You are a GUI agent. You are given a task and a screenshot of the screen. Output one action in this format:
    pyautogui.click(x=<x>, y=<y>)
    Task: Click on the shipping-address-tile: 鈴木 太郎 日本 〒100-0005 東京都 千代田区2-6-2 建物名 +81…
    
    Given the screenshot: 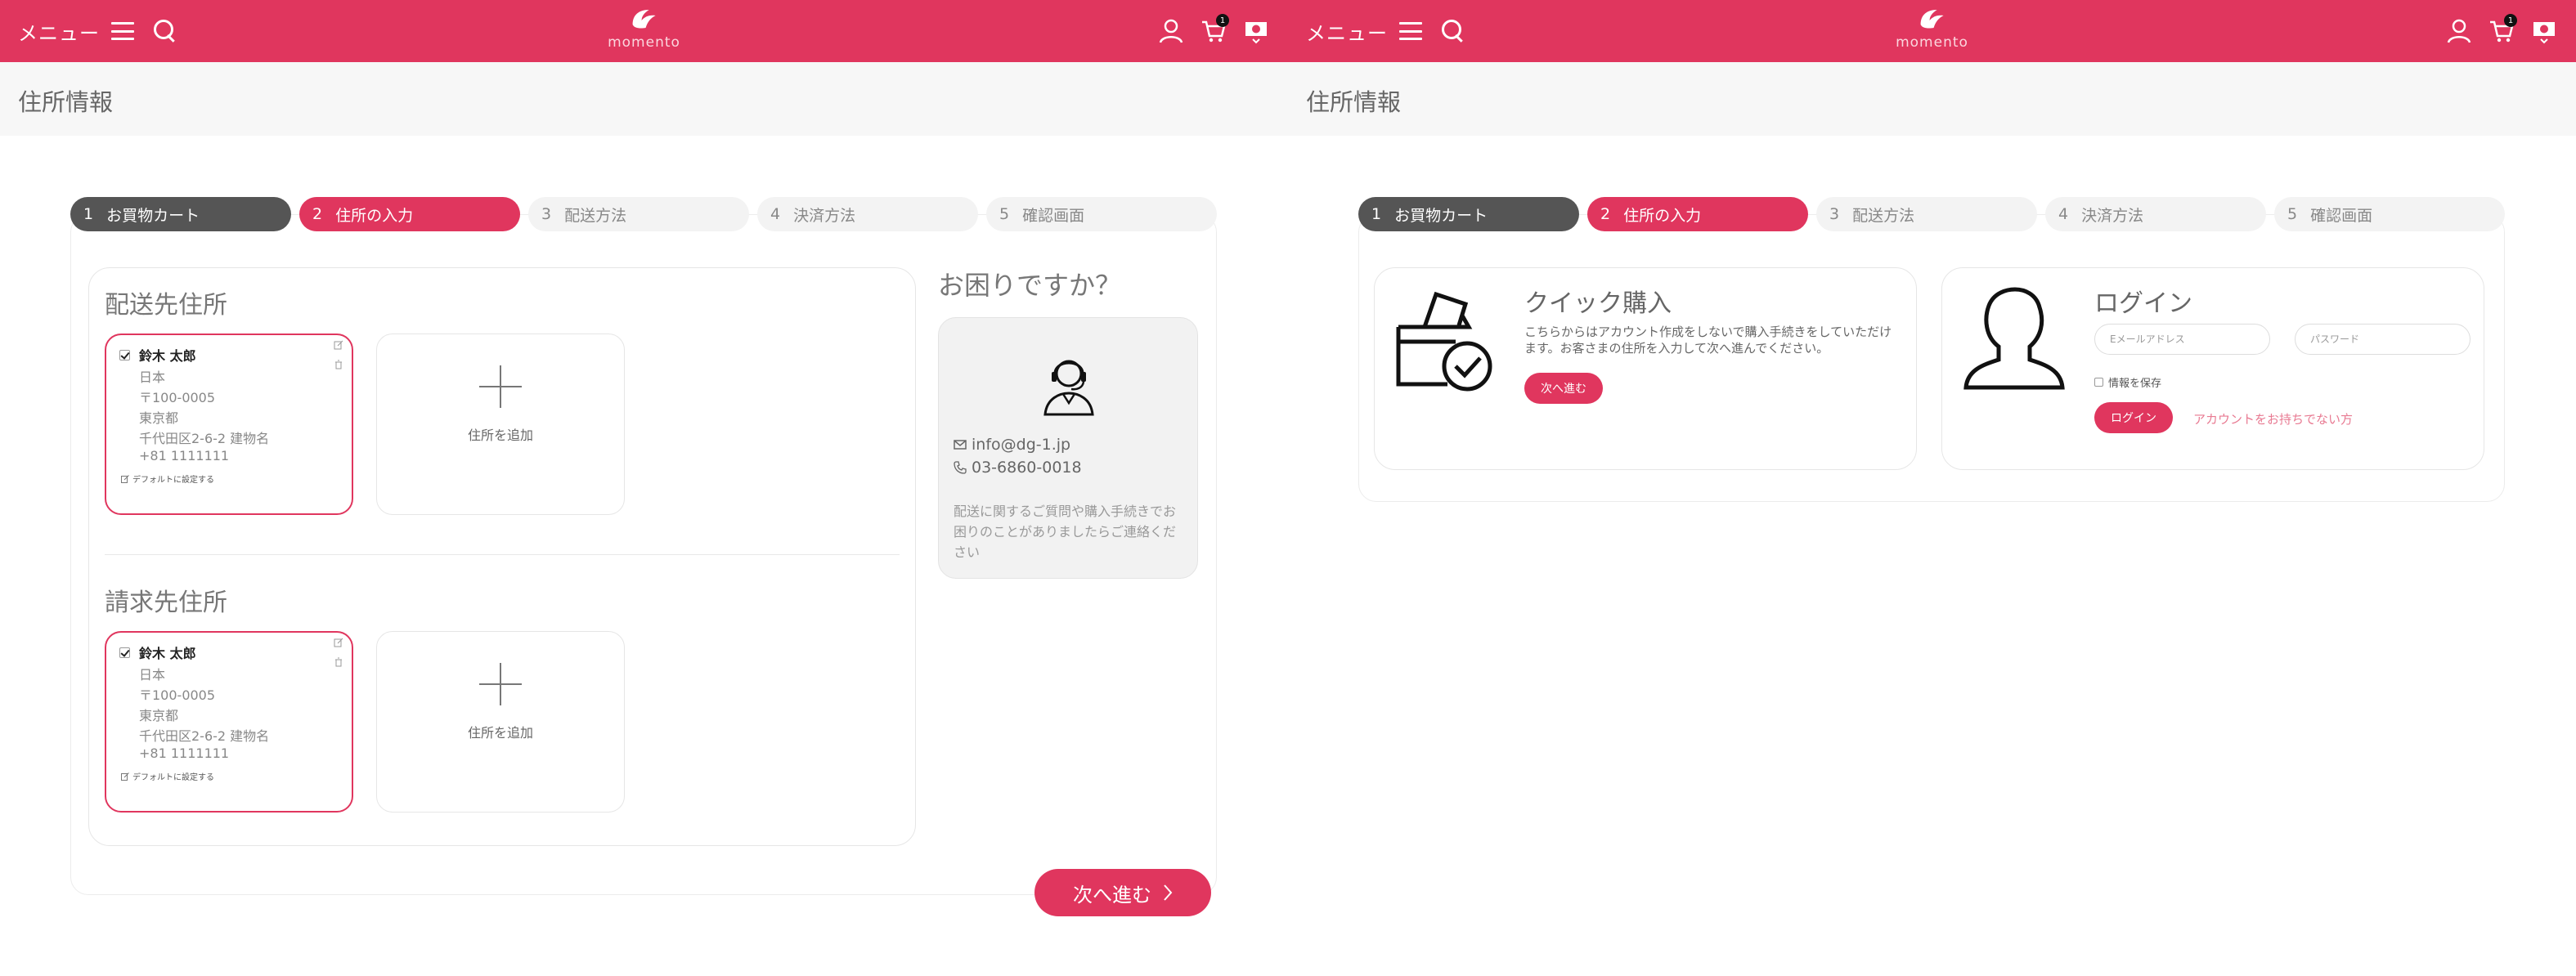 What is the action you would take?
    pyautogui.click(x=229, y=424)
    